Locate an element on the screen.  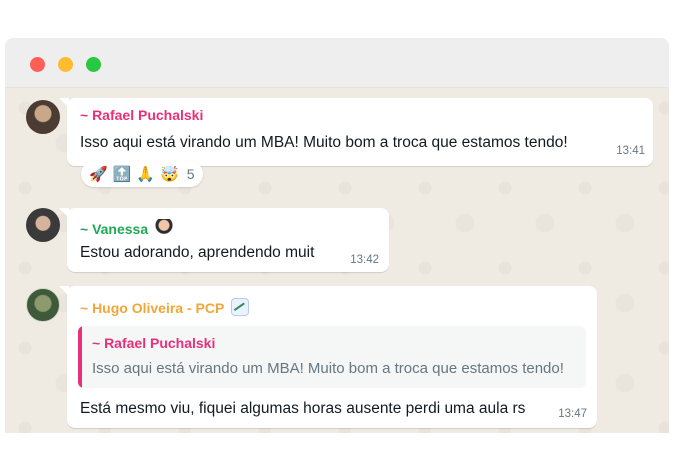
avatar-vanessa is located at coordinates (43, 225).